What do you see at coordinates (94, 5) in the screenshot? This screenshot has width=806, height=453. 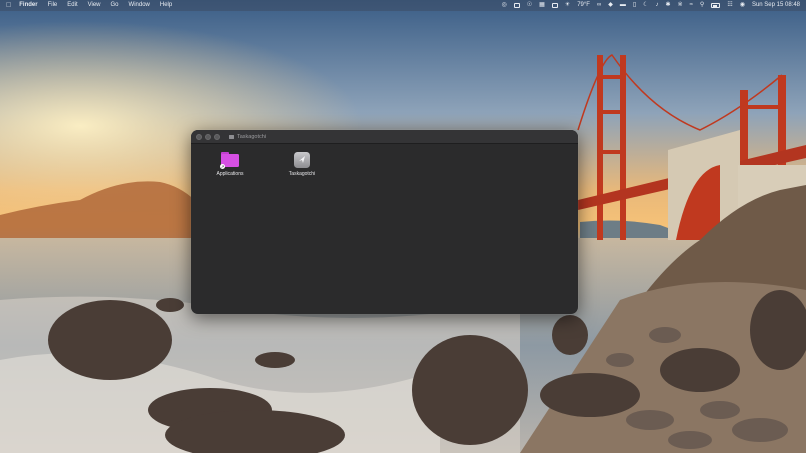 I see `menu-view: View` at bounding box center [94, 5].